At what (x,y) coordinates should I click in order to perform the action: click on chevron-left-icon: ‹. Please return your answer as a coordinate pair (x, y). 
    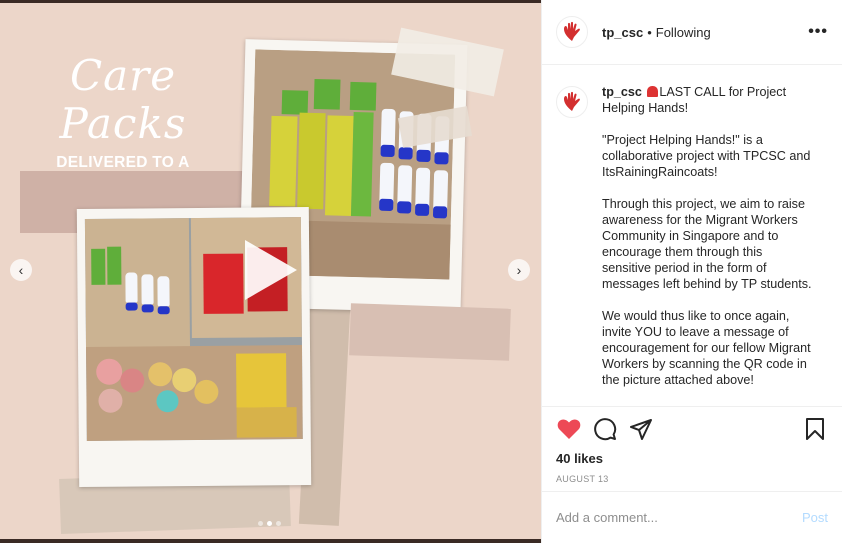
    Looking at the image, I should click on (21, 270).